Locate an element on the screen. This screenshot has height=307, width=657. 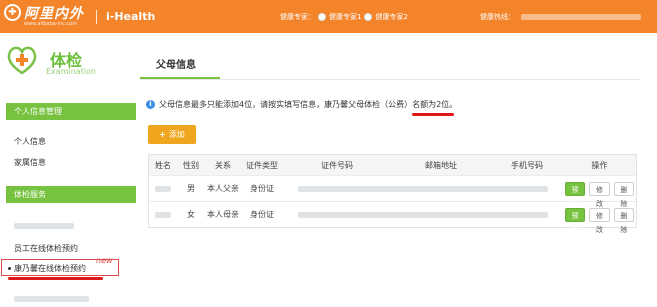
logo: ✚ 阿里内外 www.alibaba-inc.com is located at coordinates (54, 16).